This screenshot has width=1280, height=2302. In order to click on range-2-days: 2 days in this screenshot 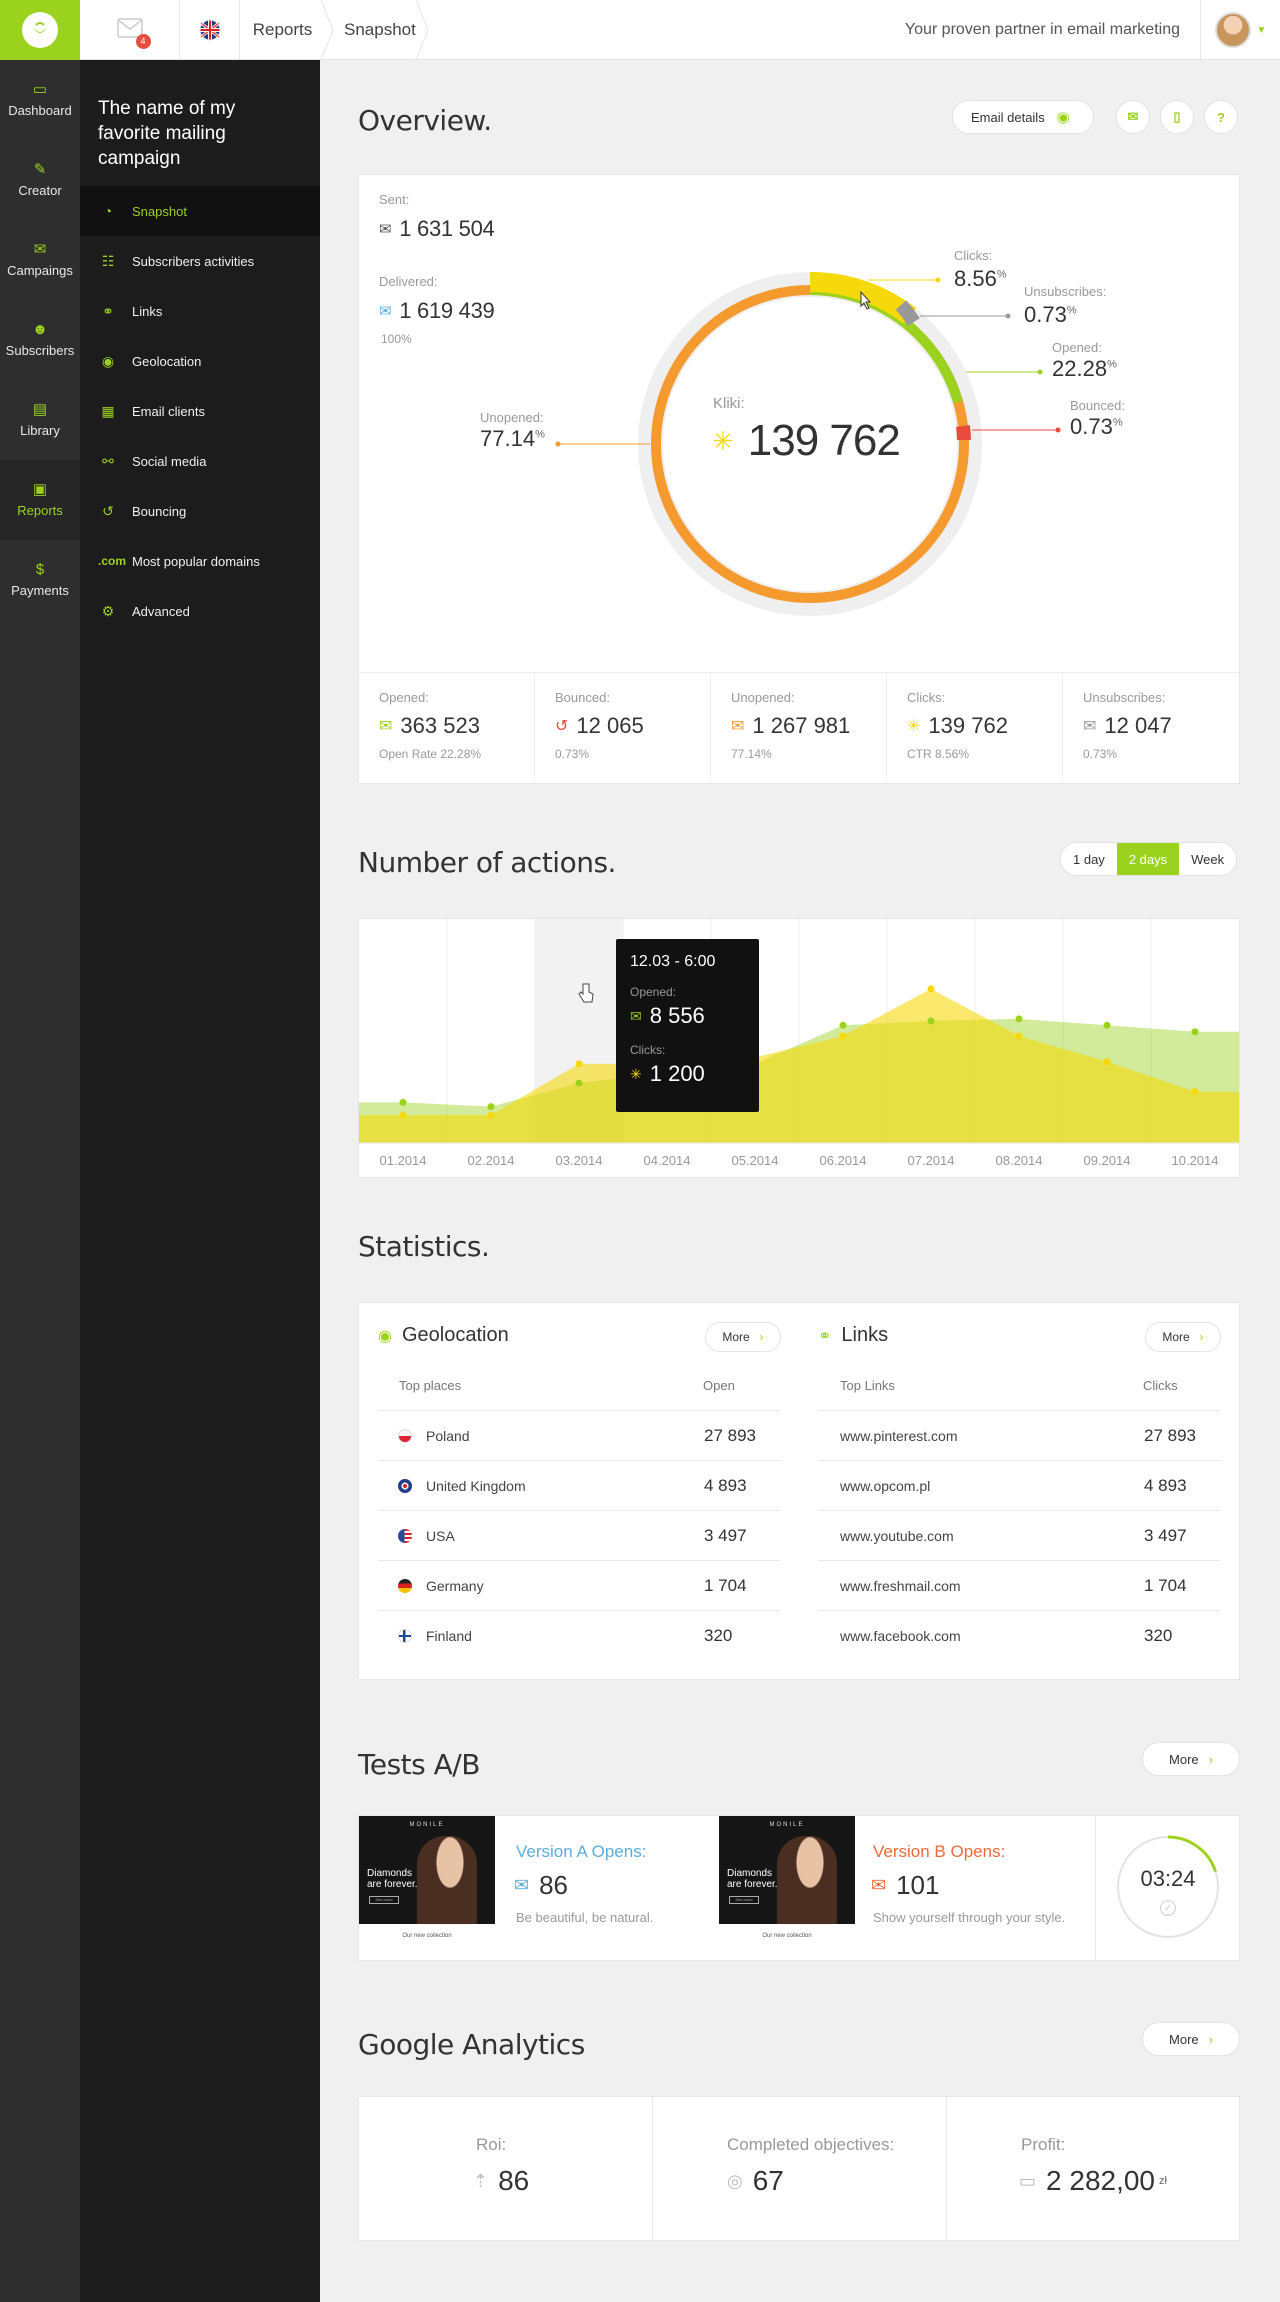, I will do `click(1148, 859)`.